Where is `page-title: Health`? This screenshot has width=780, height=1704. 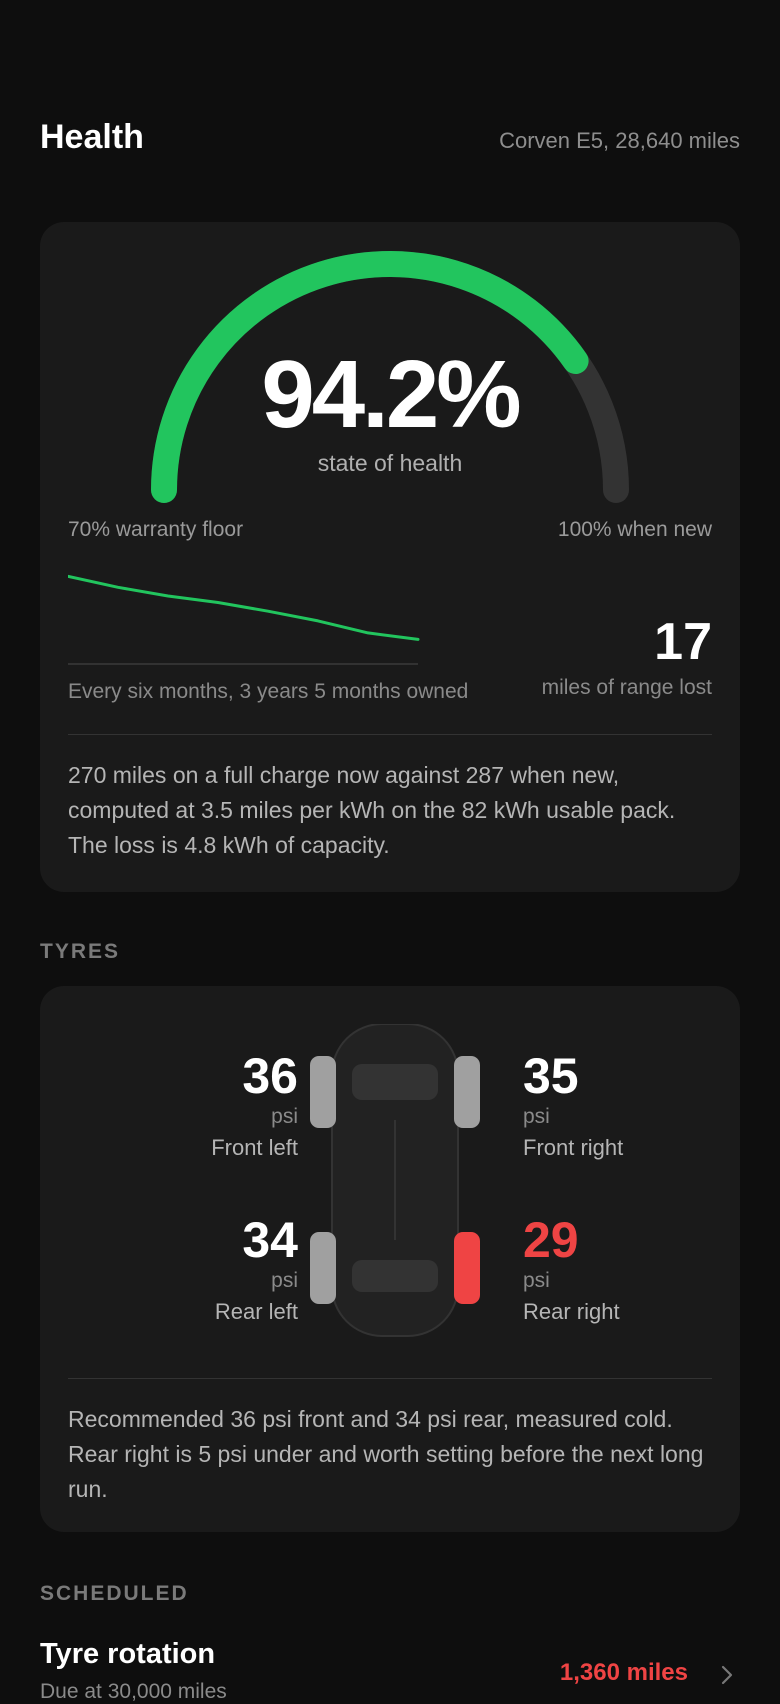 page-title: Health is located at coordinates (92, 137).